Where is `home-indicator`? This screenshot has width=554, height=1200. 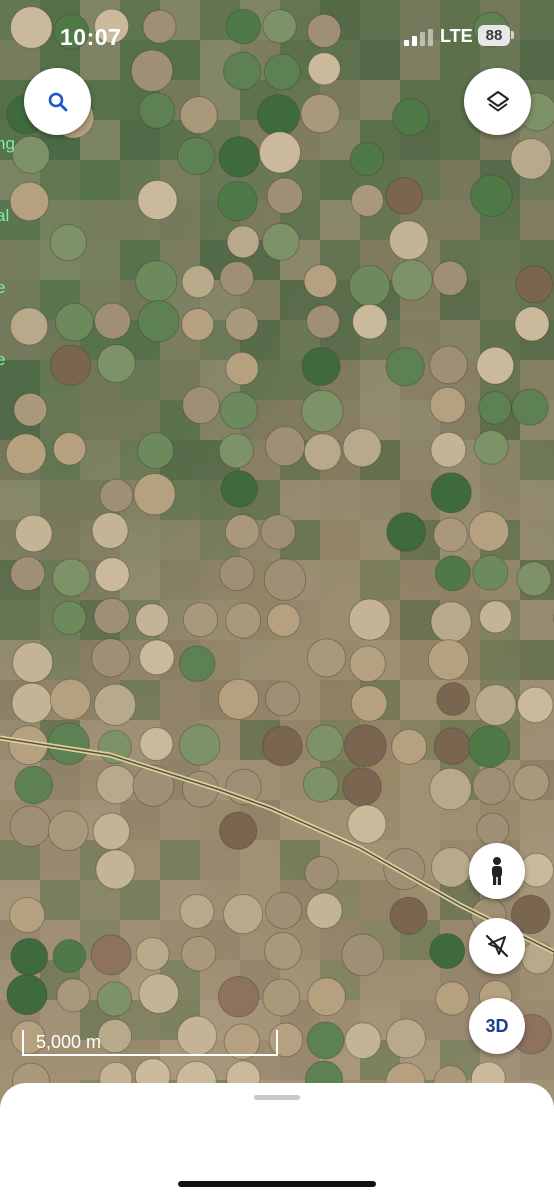
home-indicator is located at coordinates (277, 1184).